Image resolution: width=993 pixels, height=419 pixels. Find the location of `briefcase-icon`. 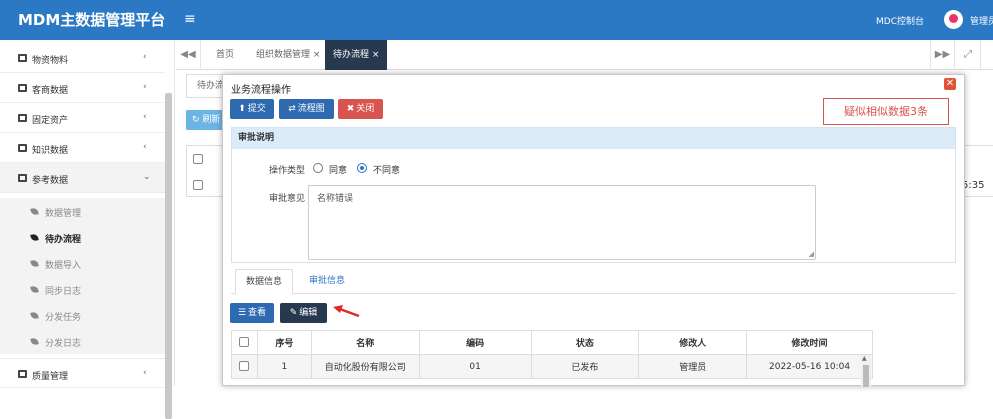

briefcase-icon is located at coordinates (22, 88).